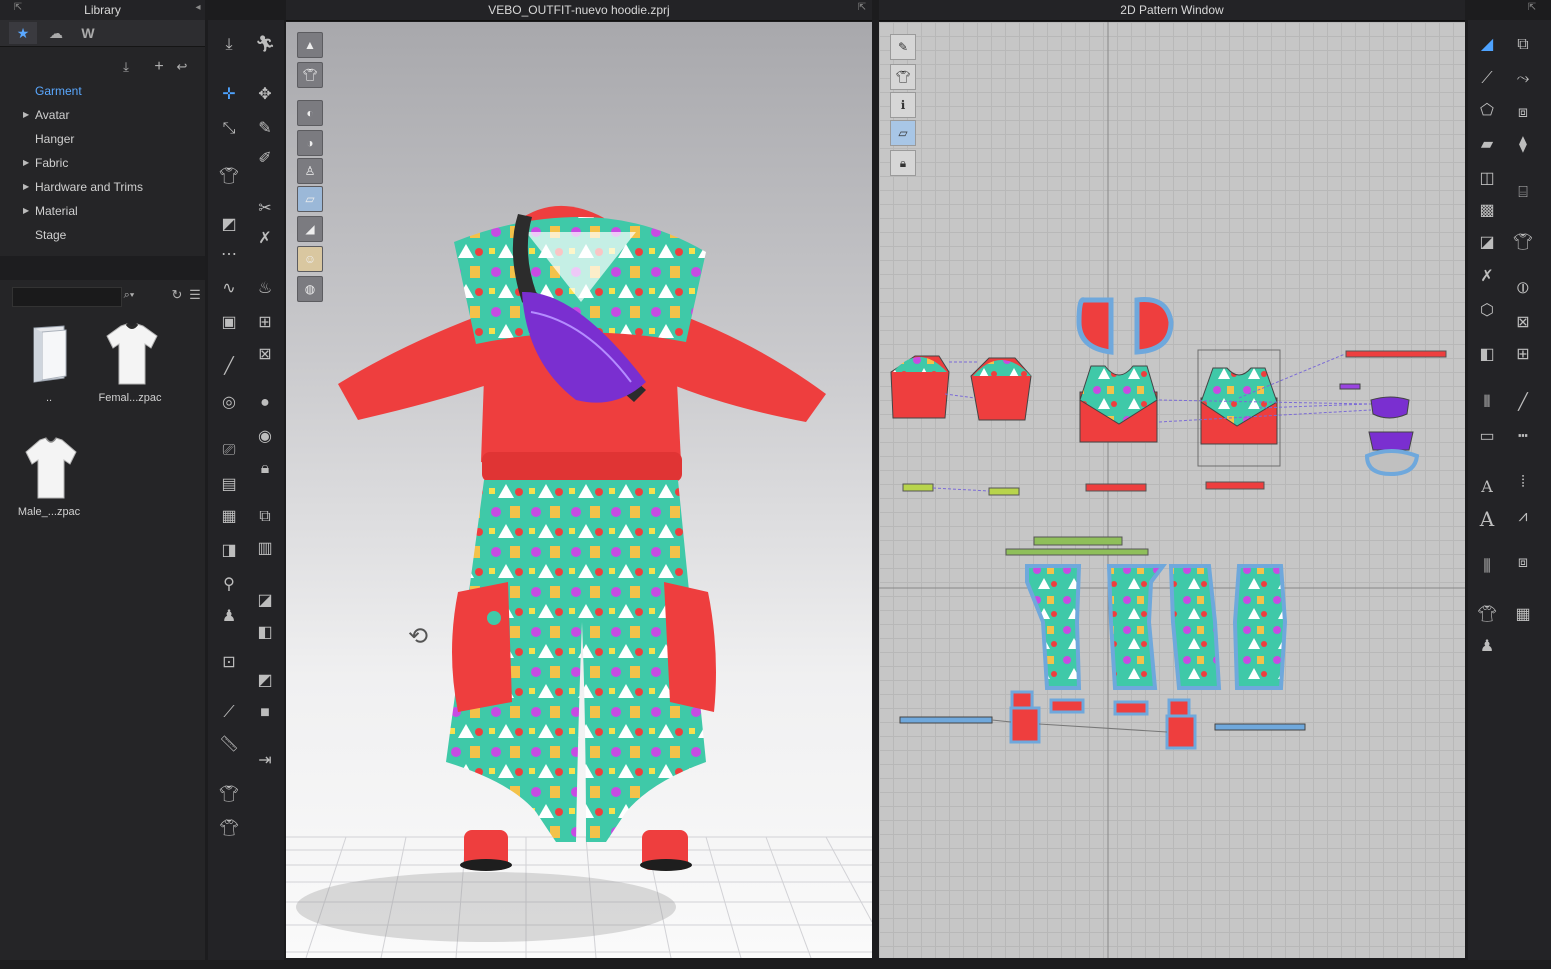 The width and height of the screenshot is (1551, 969). What do you see at coordinates (265, 45) in the screenshot?
I see `simulation-run-icon: 🏃︎` at bounding box center [265, 45].